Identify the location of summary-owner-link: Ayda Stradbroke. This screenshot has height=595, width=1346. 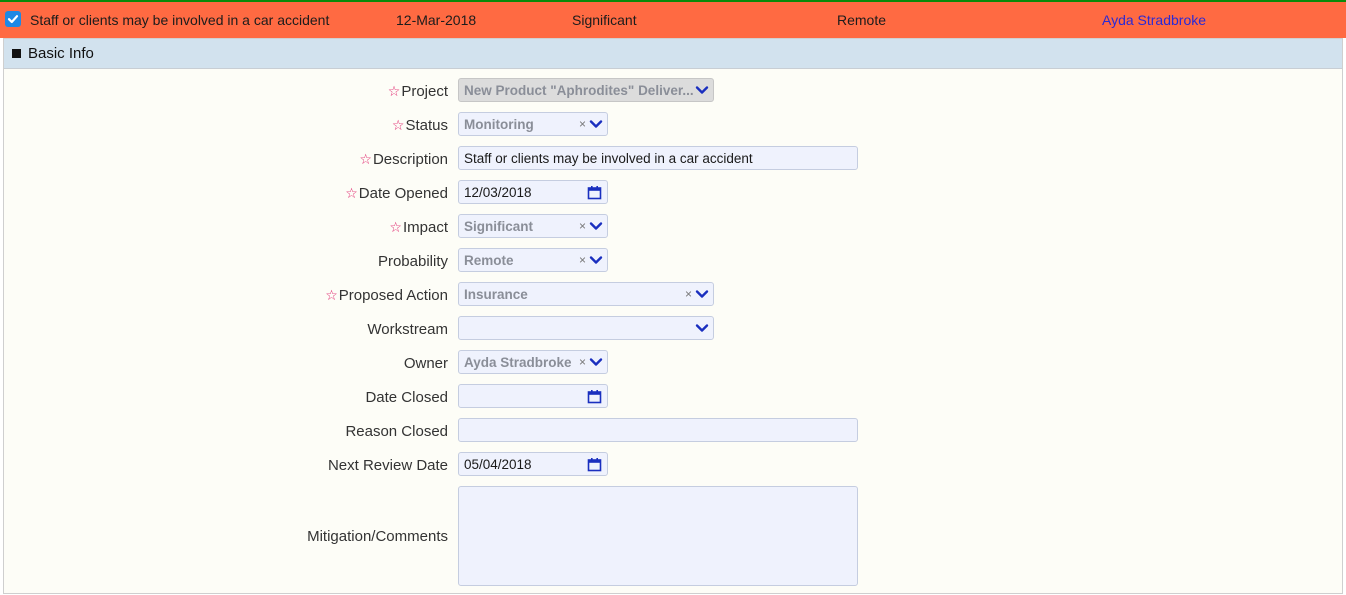
(1154, 20).